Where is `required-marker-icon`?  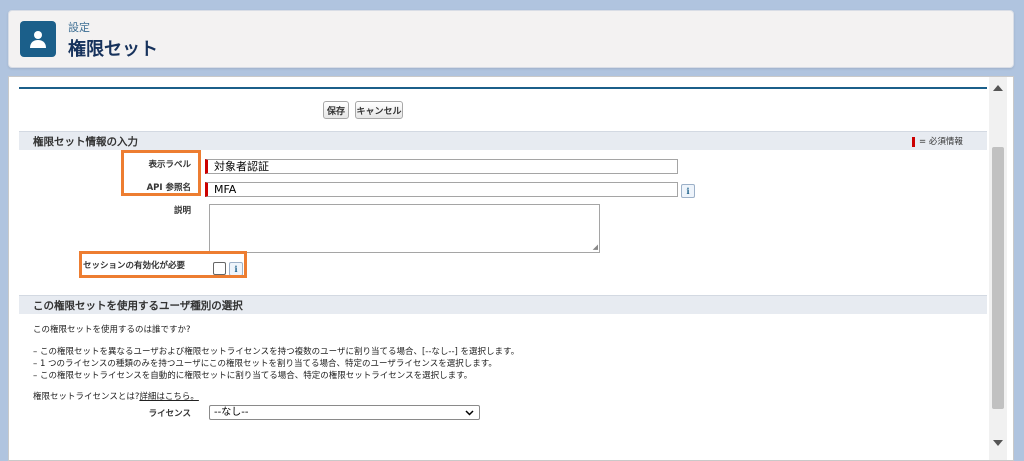 required-marker-icon is located at coordinates (913, 141).